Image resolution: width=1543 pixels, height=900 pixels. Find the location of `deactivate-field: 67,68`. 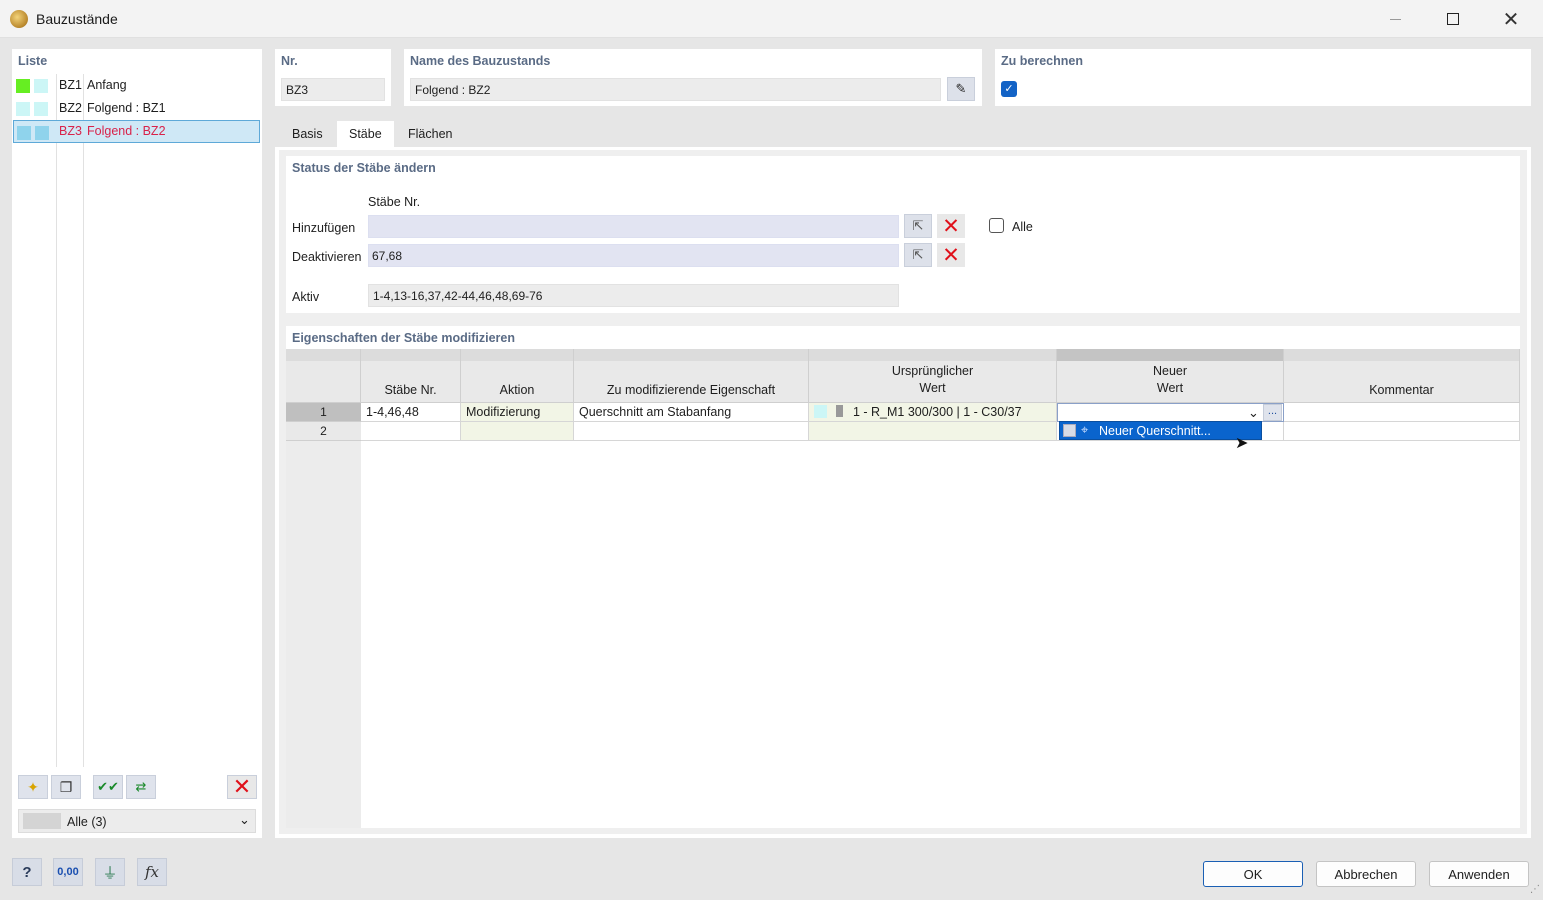

deactivate-field: 67,68 is located at coordinates (633, 255).